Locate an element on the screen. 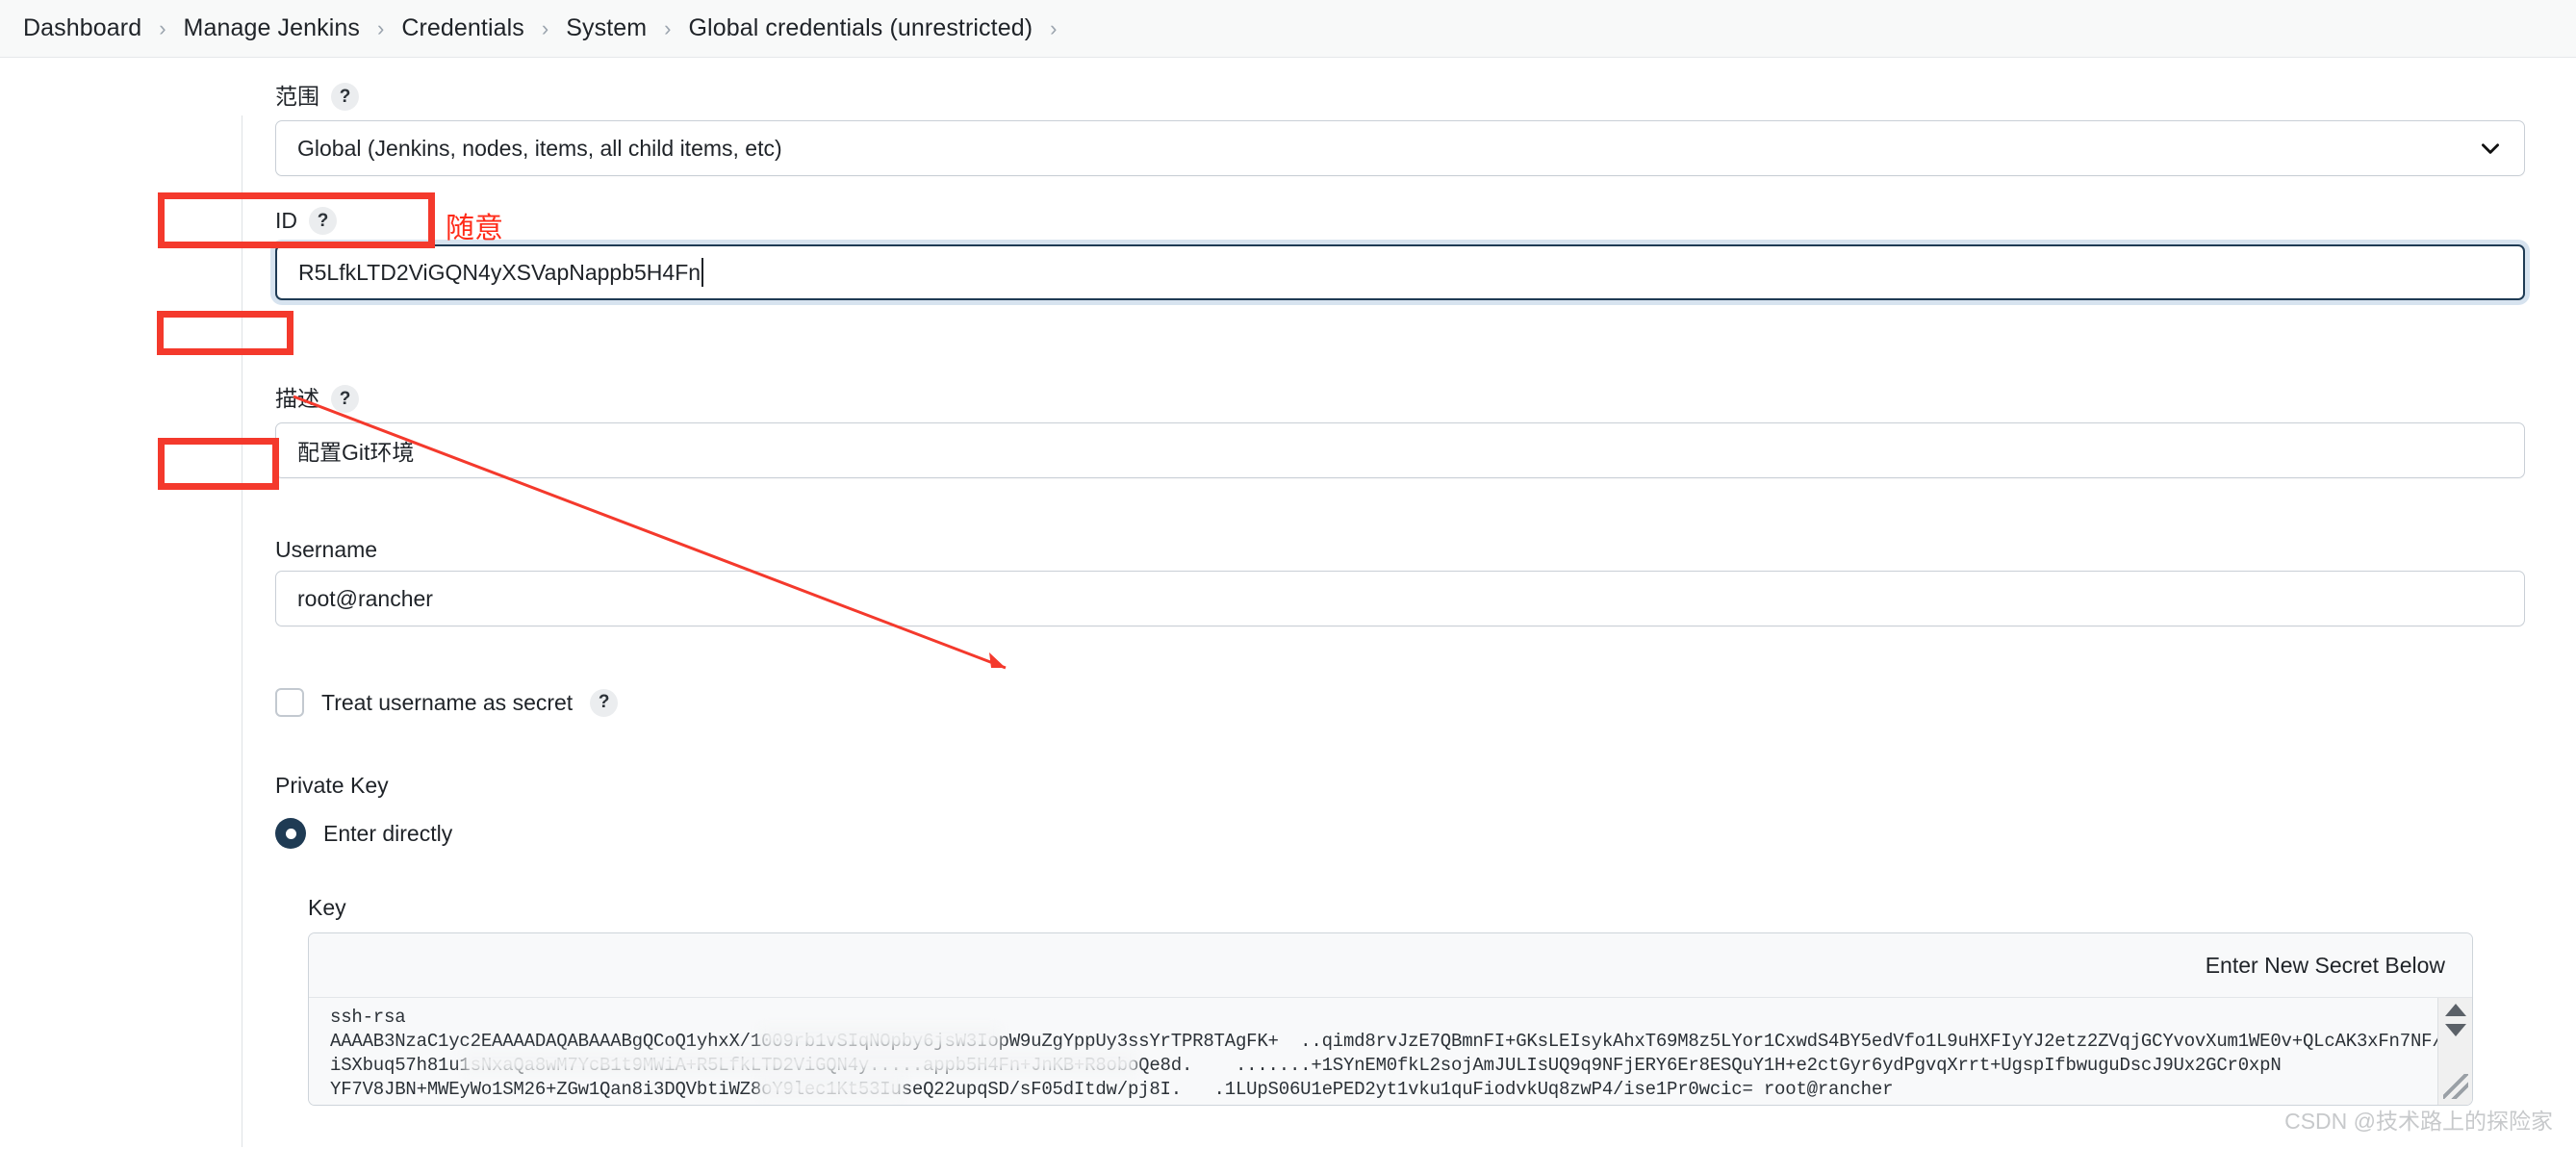 This screenshot has width=2576, height=1149. radio-selected-dot is located at coordinates (290, 834).